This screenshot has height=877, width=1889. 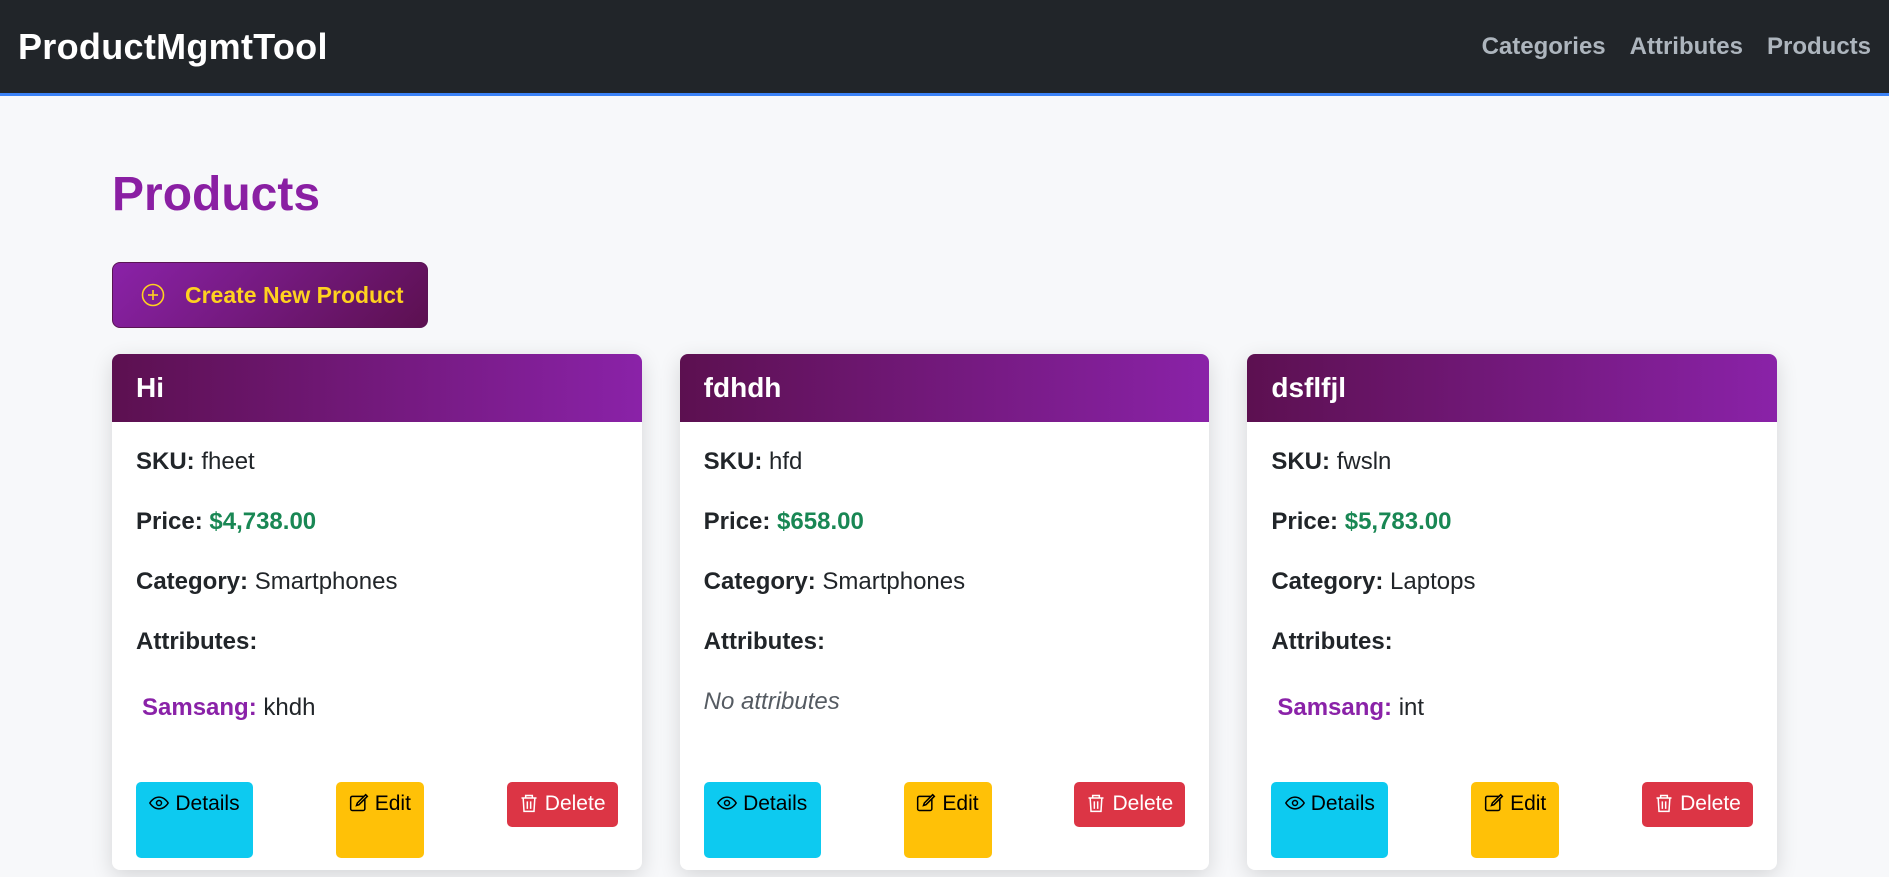 I want to click on price-value: $5,783.00, so click(x=1398, y=521).